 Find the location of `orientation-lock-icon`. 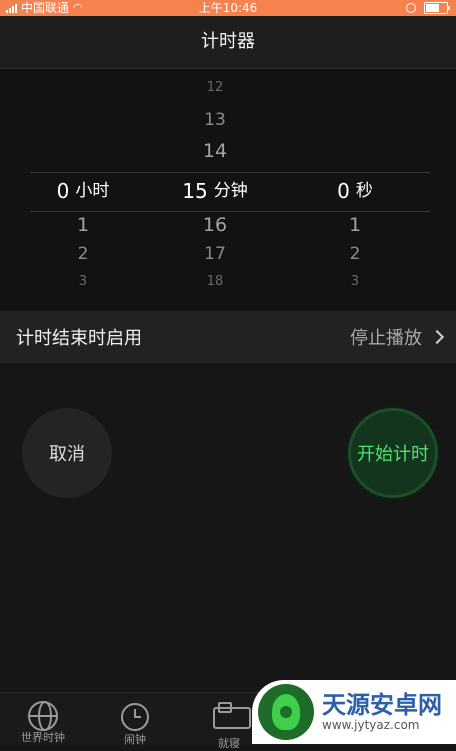

orientation-lock-icon is located at coordinates (411, 8).